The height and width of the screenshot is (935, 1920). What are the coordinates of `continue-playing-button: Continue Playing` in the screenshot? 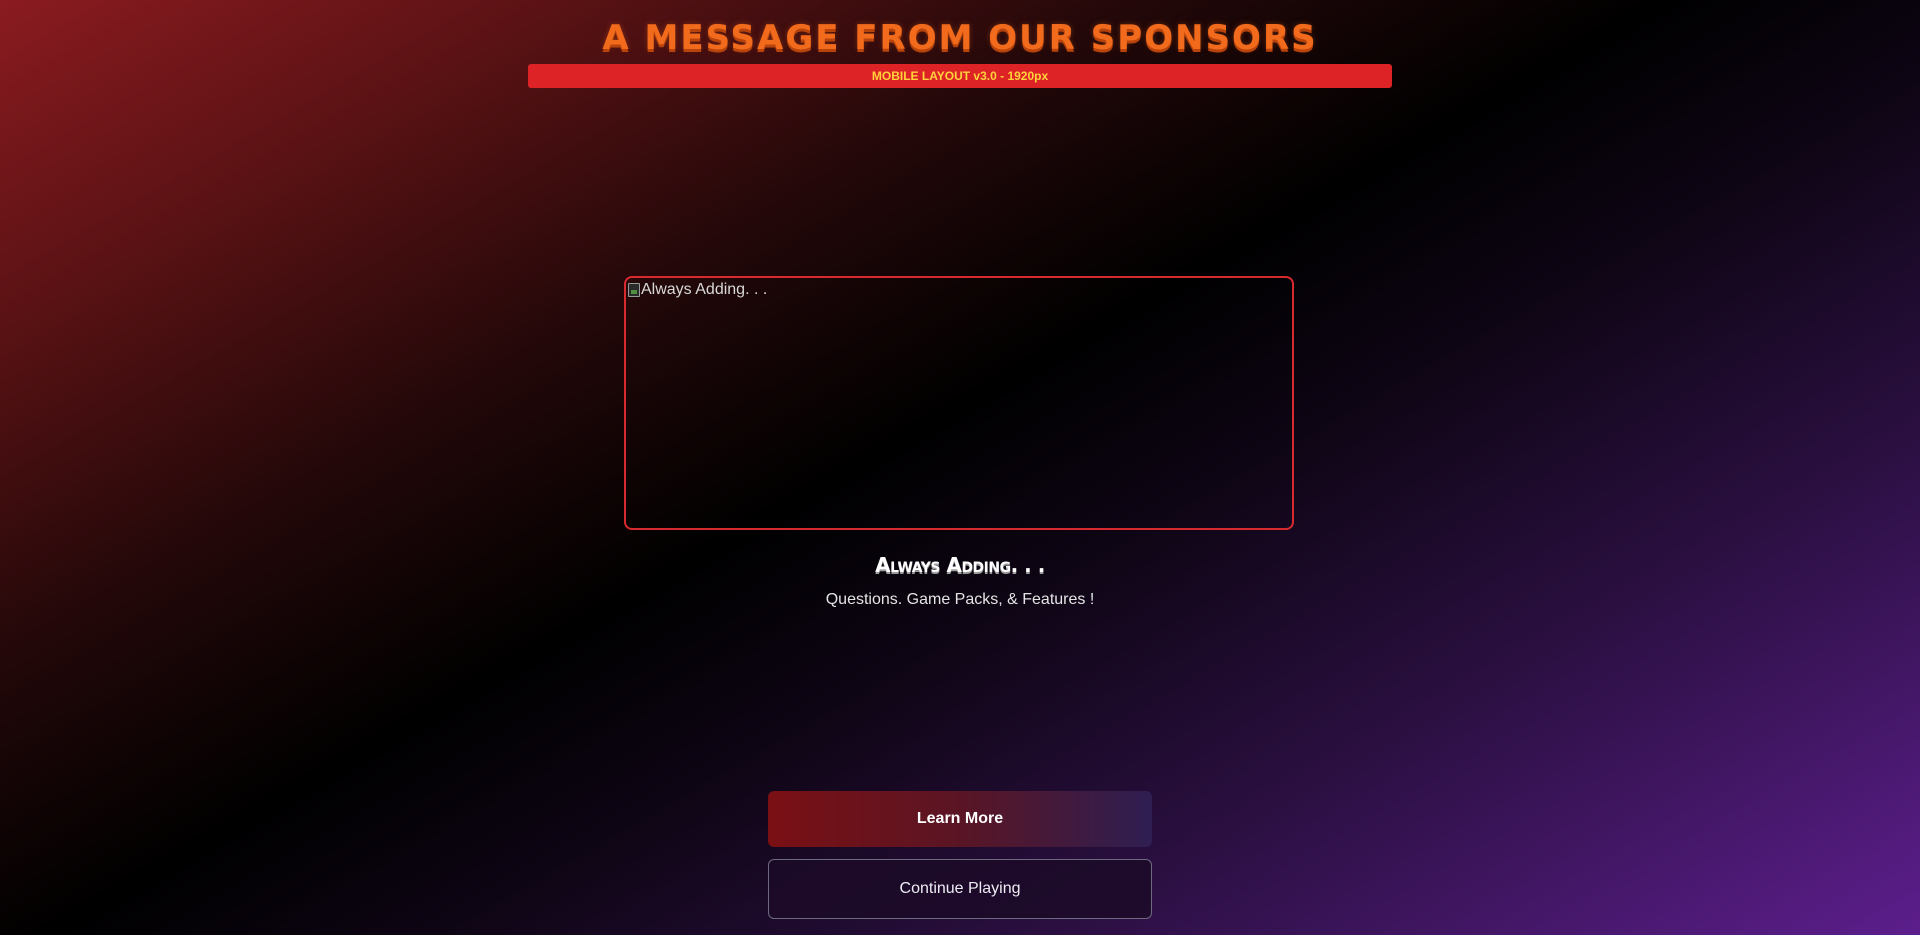 It's located at (960, 889).